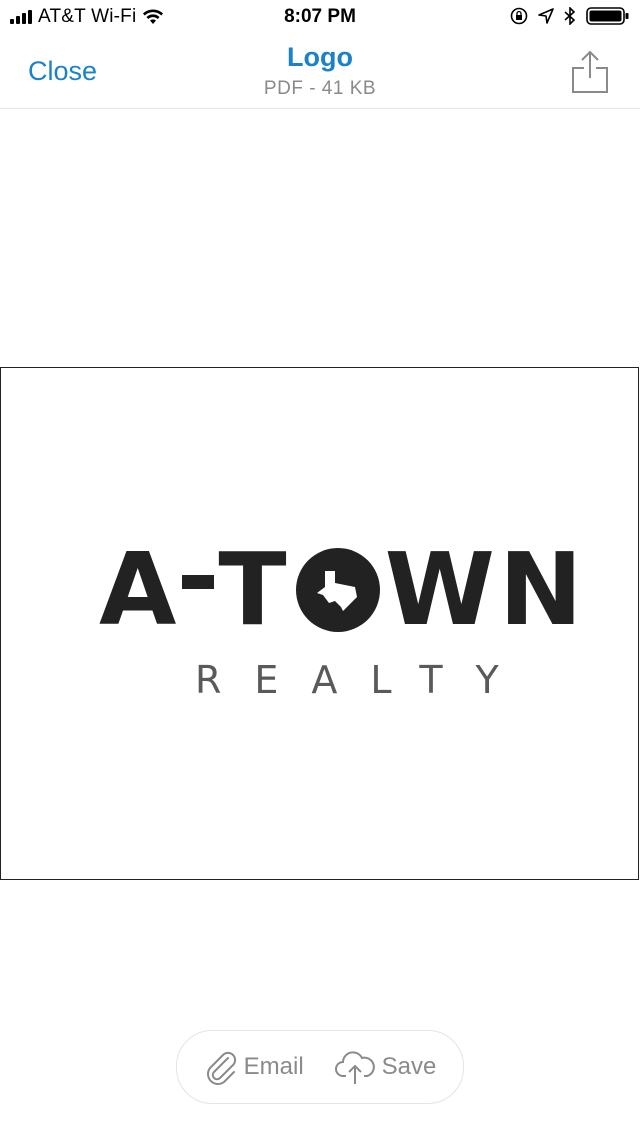  Describe the element at coordinates (320, 88) in the screenshot. I see `document-subtitle: PDF - 41 KB` at that location.